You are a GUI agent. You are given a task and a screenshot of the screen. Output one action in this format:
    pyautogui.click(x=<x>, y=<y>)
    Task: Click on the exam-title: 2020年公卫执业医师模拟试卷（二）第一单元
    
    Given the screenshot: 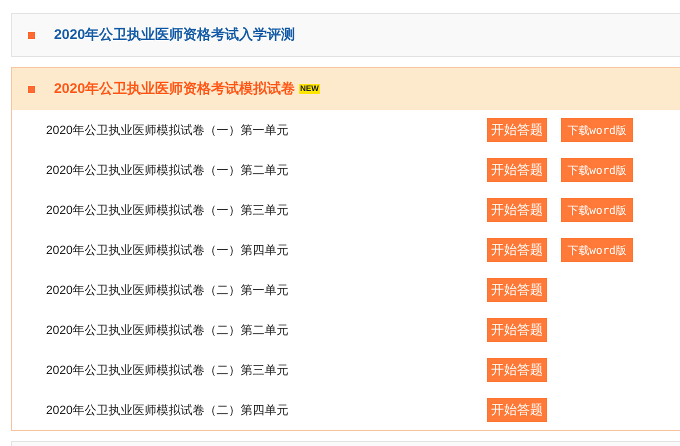 What is the action you would take?
    pyautogui.click(x=168, y=290)
    